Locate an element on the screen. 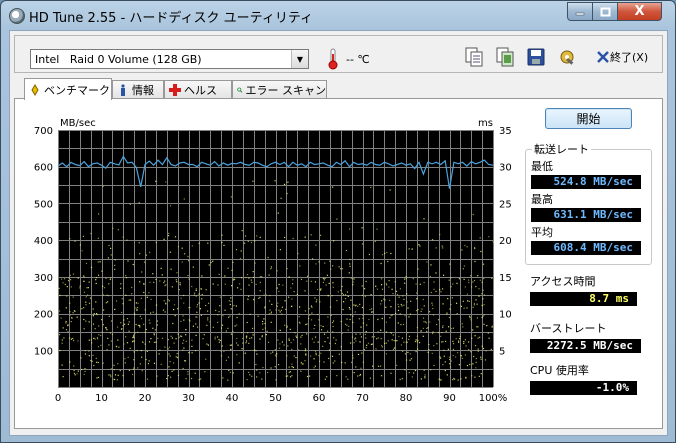  title-bar: HD Tune 2.55 - ハードディスク ユーティリティ X is located at coordinates (338, 15).